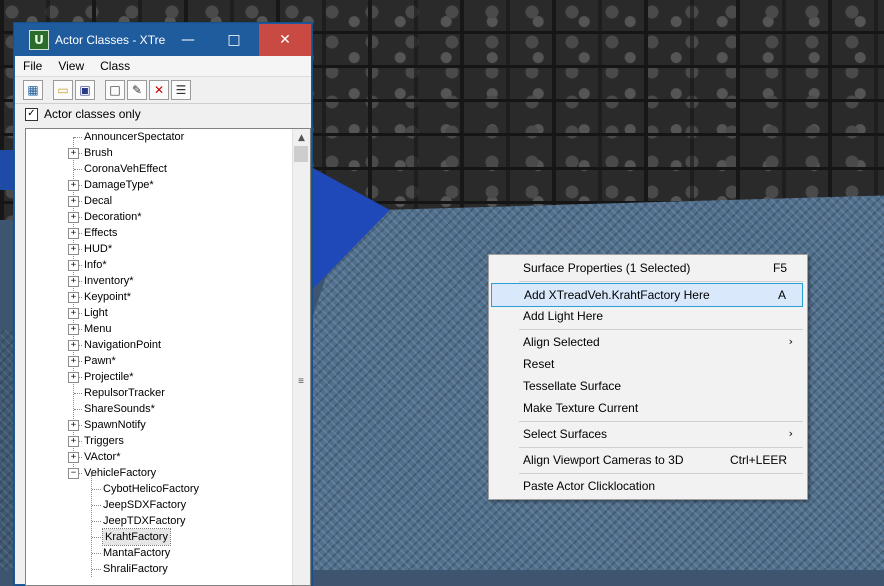 The height and width of the screenshot is (586, 884). What do you see at coordinates (95, 265) in the screenshot?
I see `tree-item-label: Info*` at bounding box center [95, 265].